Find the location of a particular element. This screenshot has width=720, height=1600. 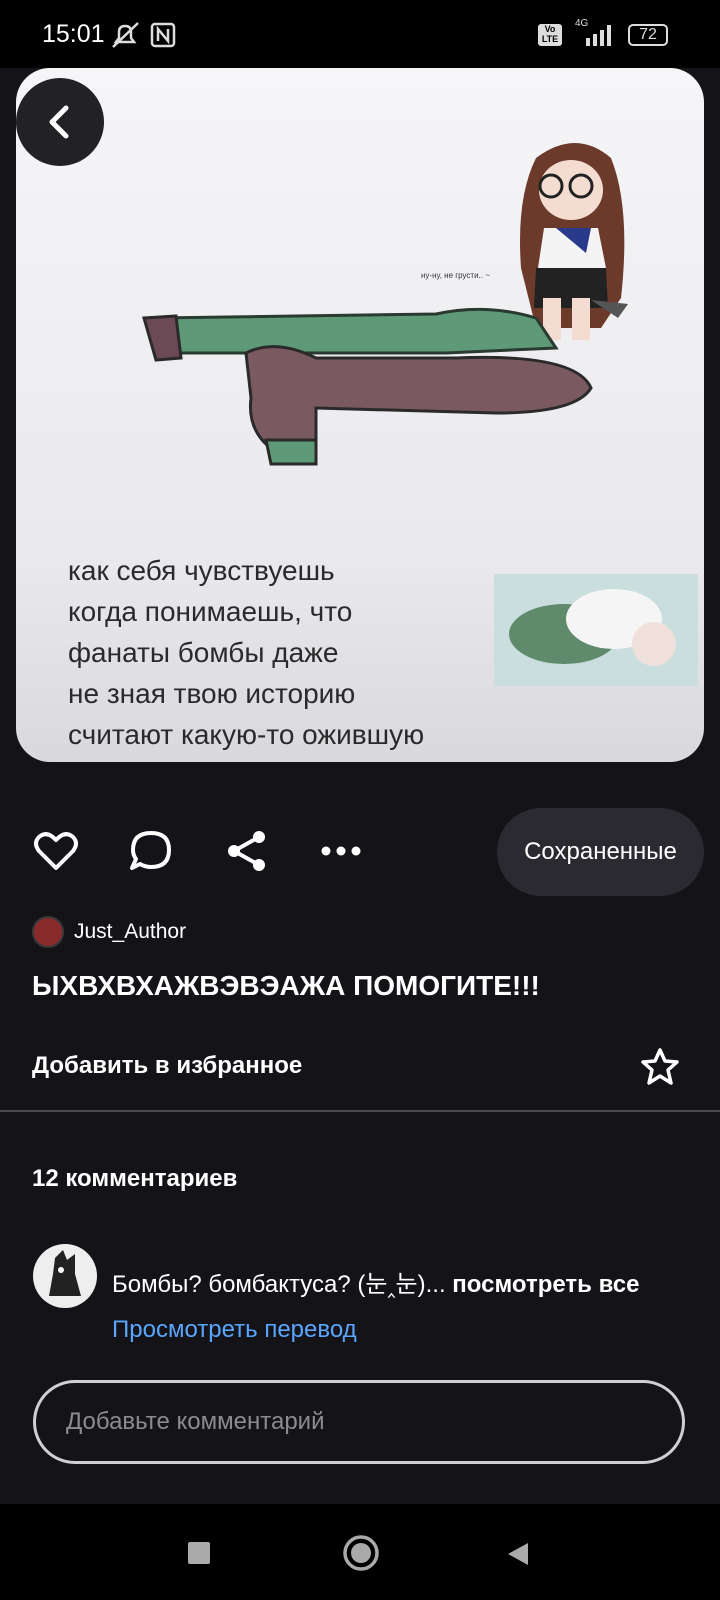

inset-image is located at coordinates (596, 630).